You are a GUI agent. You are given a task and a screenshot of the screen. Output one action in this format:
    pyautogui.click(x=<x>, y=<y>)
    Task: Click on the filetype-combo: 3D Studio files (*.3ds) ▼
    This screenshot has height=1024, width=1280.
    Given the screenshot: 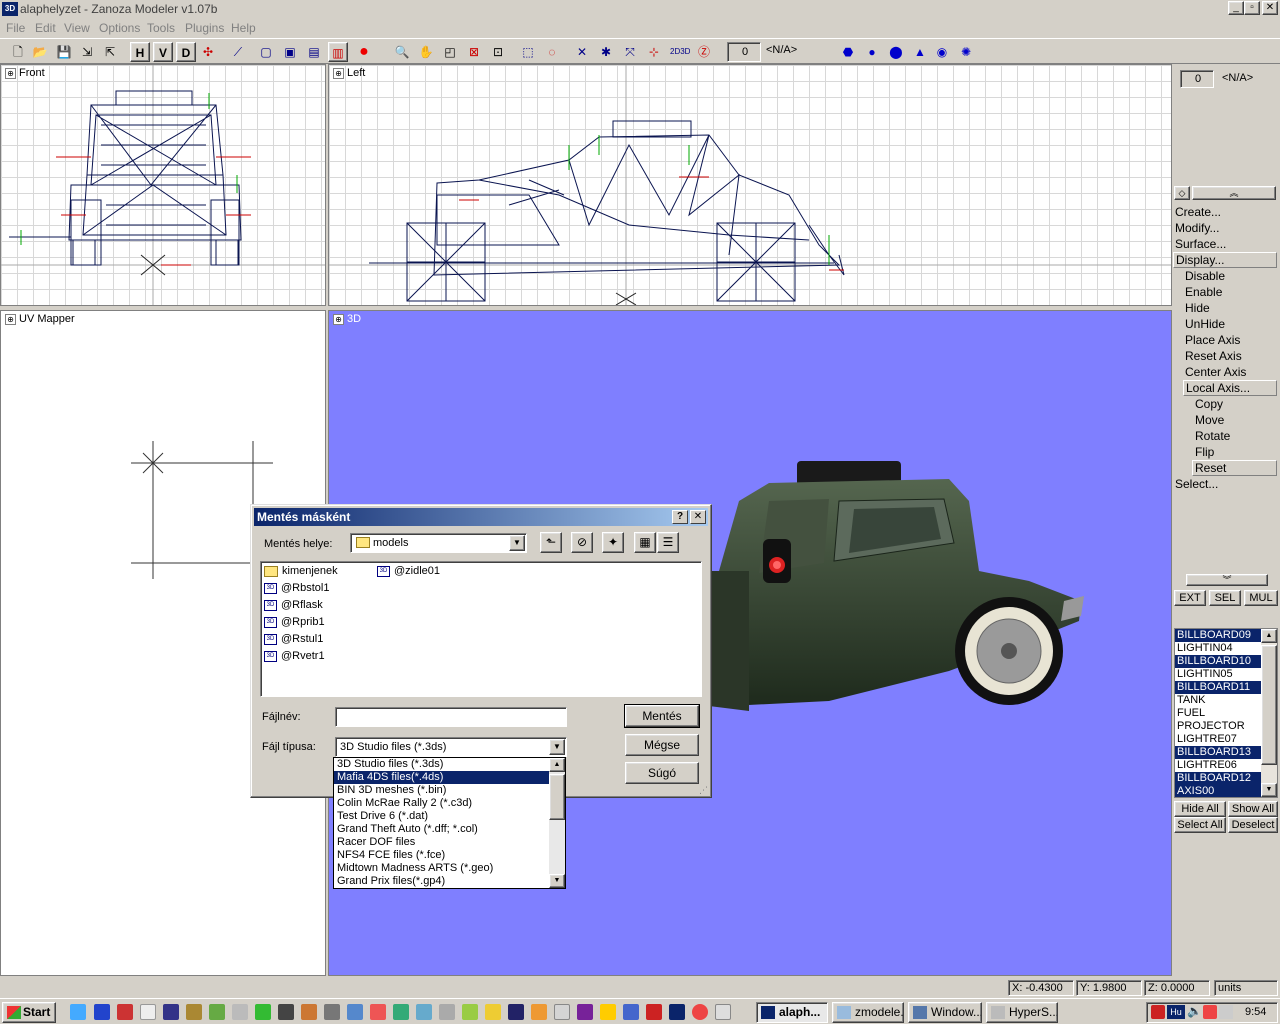 What is the action you would take?
    pyautogui.click(x=451, y=747)
    